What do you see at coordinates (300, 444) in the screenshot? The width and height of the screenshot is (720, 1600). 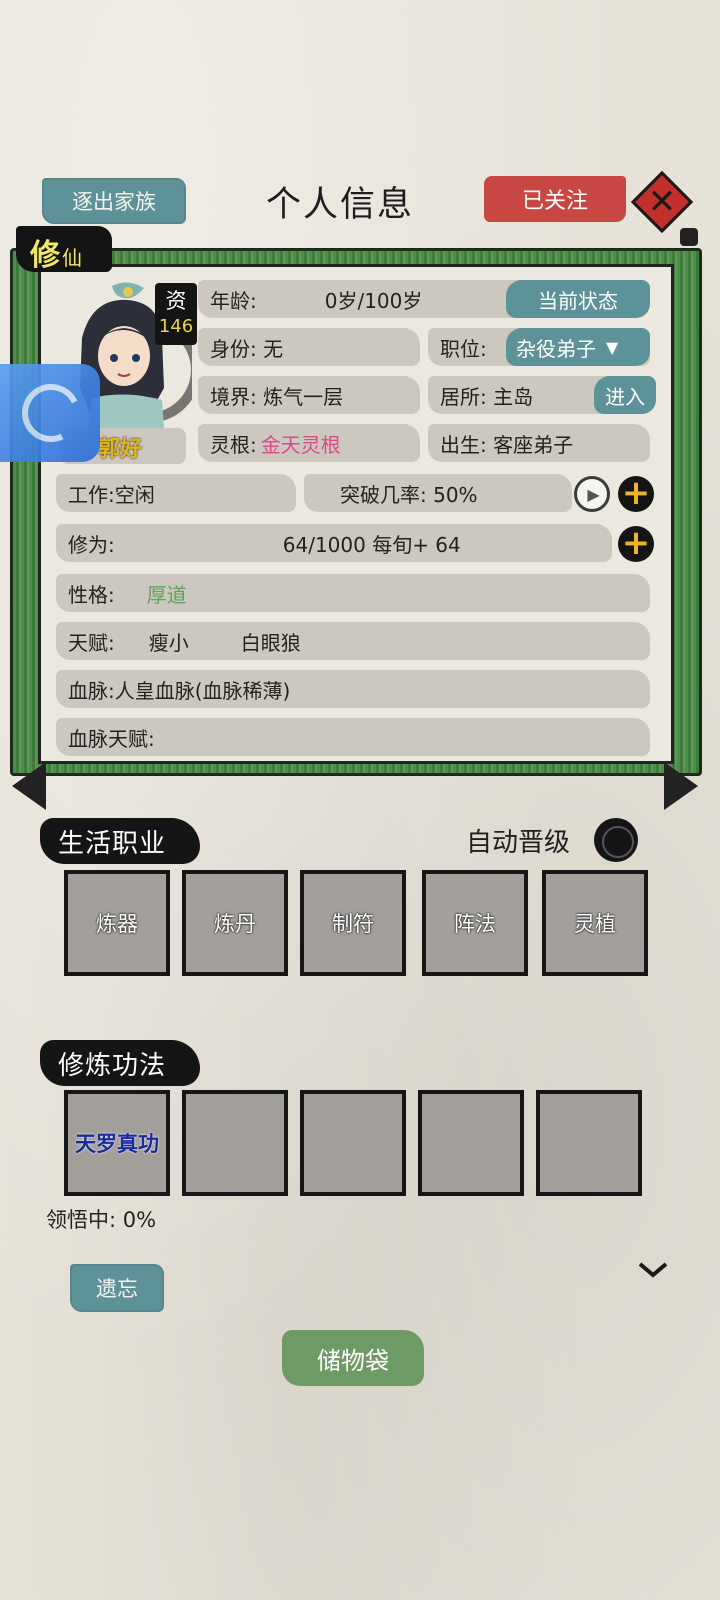 I see `spirit-root-value: 金天灵根` at bounding box center [300, 444].